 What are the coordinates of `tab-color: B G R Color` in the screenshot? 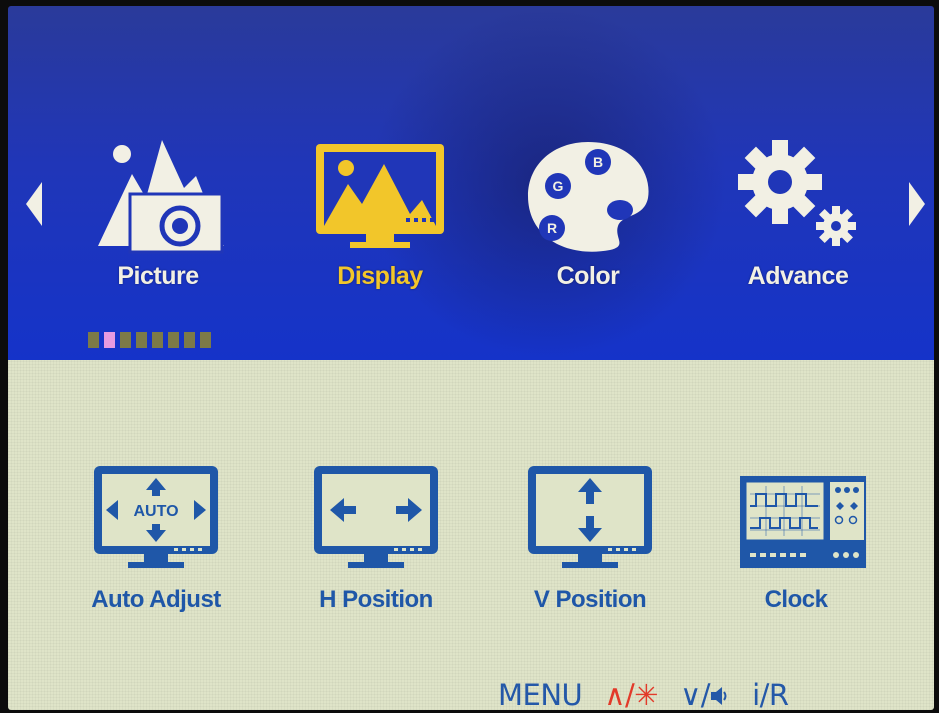 It's located at (588, 224).